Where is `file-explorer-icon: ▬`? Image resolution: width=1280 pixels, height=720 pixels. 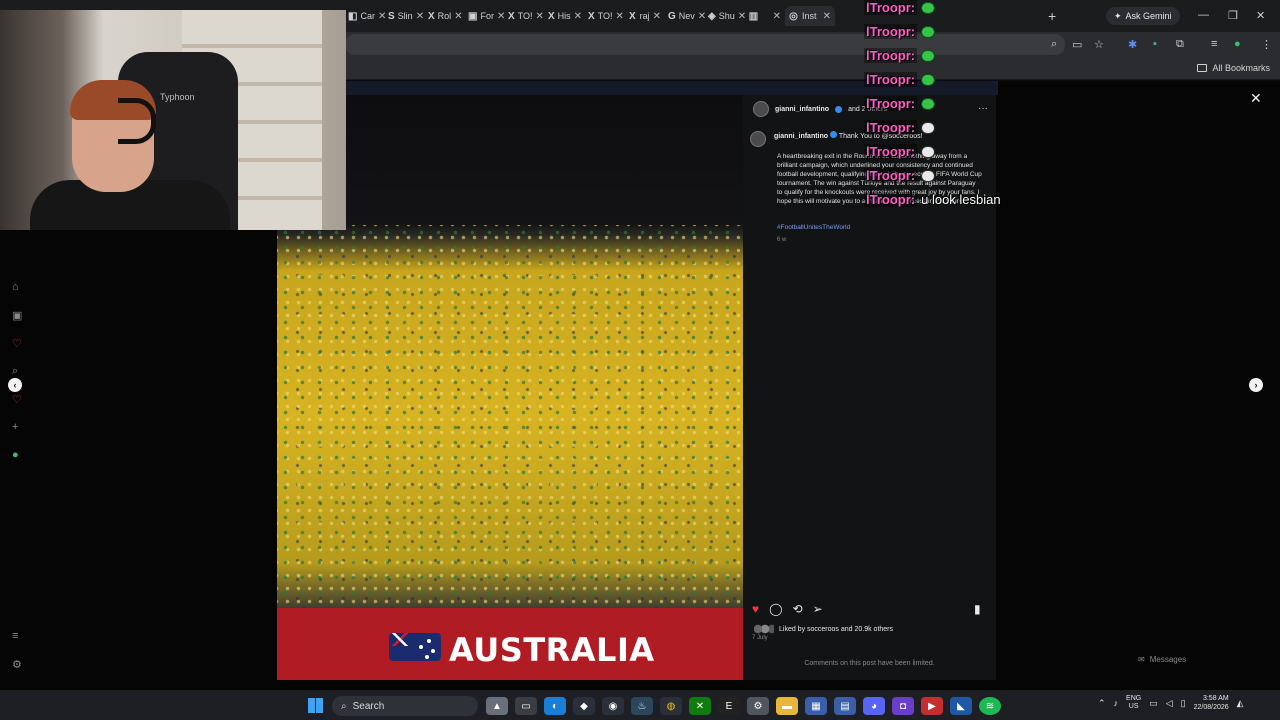 file-explorer-icon: ▬ is located at coordinates (787, 706).